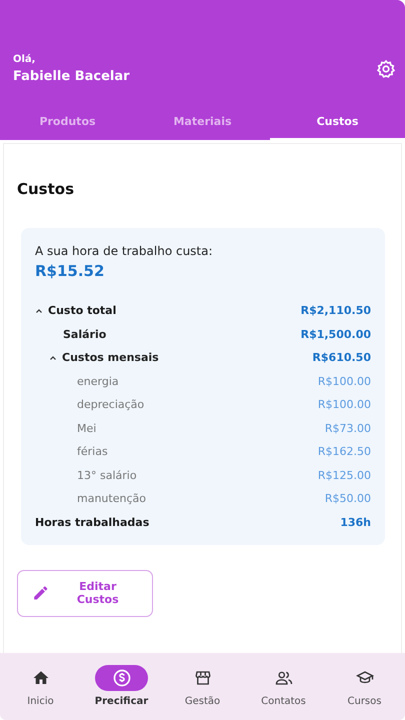 Image resolution: width=405 pixels, height=720 pixels. I want to click on cost-label: depreciação, so click(110, 404).